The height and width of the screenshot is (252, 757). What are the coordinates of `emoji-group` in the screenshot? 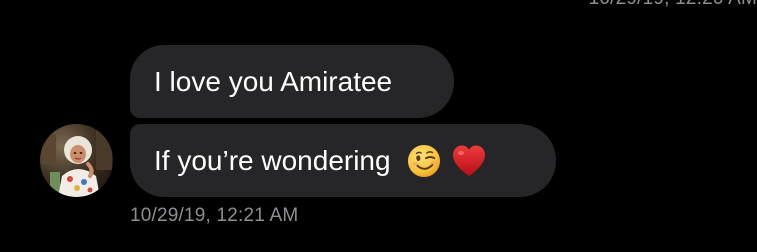 It's located at (447, 161).